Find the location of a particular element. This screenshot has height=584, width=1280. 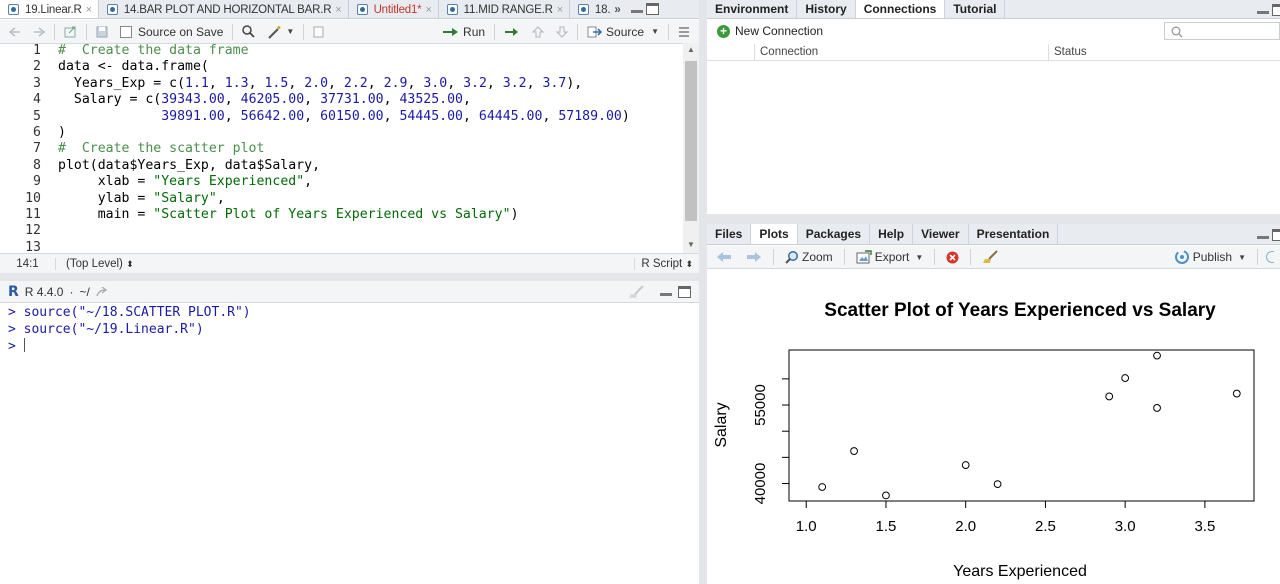

tab-packages: Packages is located at coordinates (834, 234).